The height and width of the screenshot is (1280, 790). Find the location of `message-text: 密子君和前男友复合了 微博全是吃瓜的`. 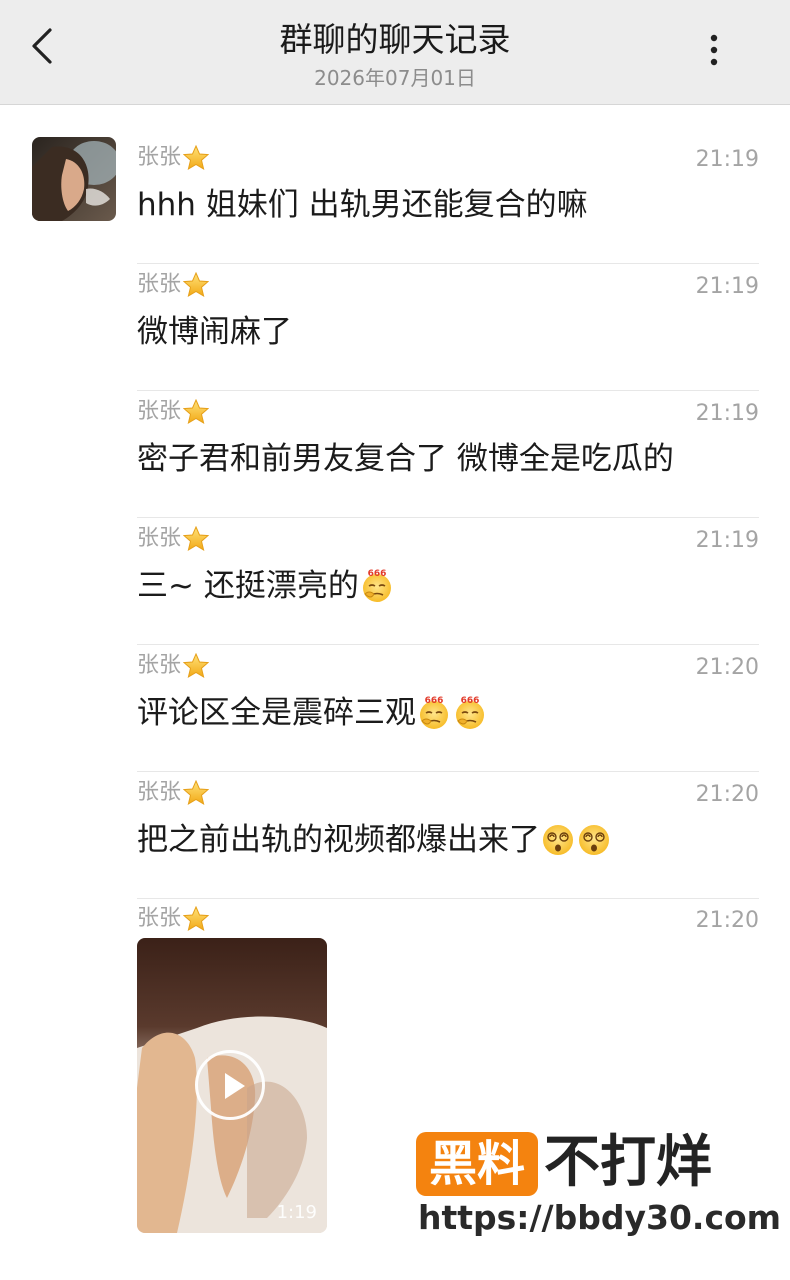

message-text: 密子君和前男友复合了 微博全是吃瓜的 is located at coordinates (405, 459).